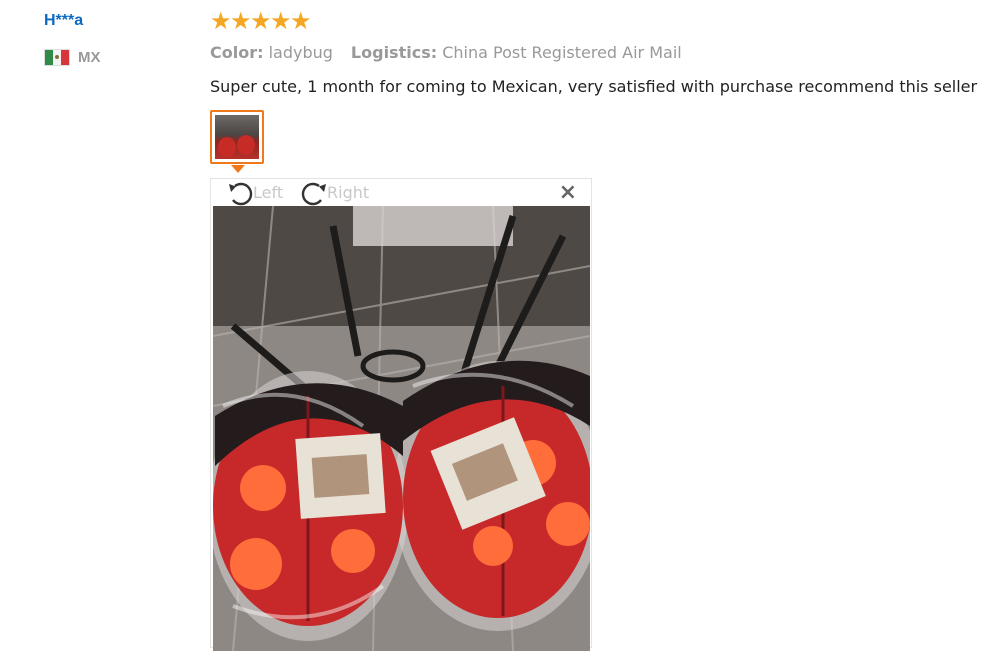 The width and height of the screenshot is (996, 651). I want to click on reviewer-country: MX, so click(72, 57).